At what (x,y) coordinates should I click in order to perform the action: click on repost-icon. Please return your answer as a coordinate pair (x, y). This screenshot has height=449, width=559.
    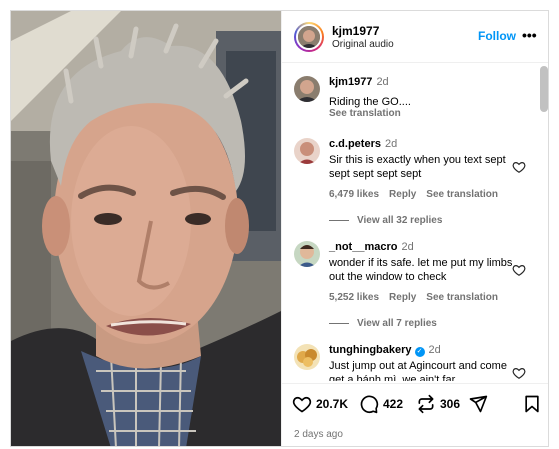
    Looking at the image, I should click on (426, 404).